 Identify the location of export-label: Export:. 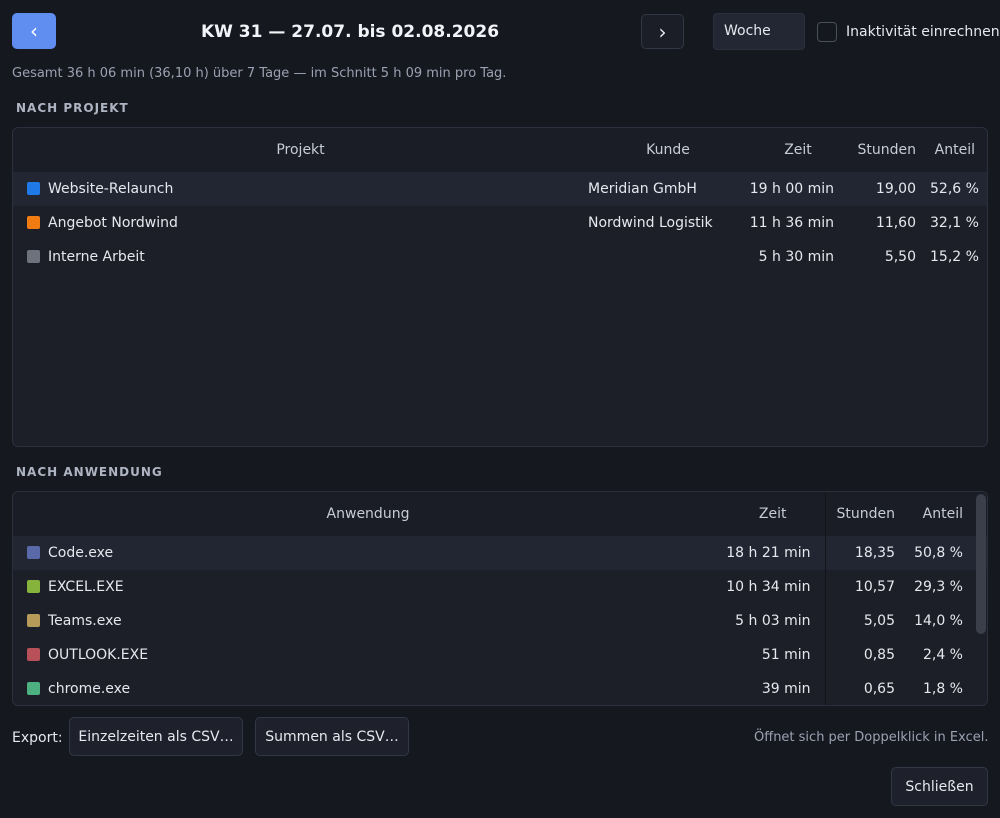
(37, 738).